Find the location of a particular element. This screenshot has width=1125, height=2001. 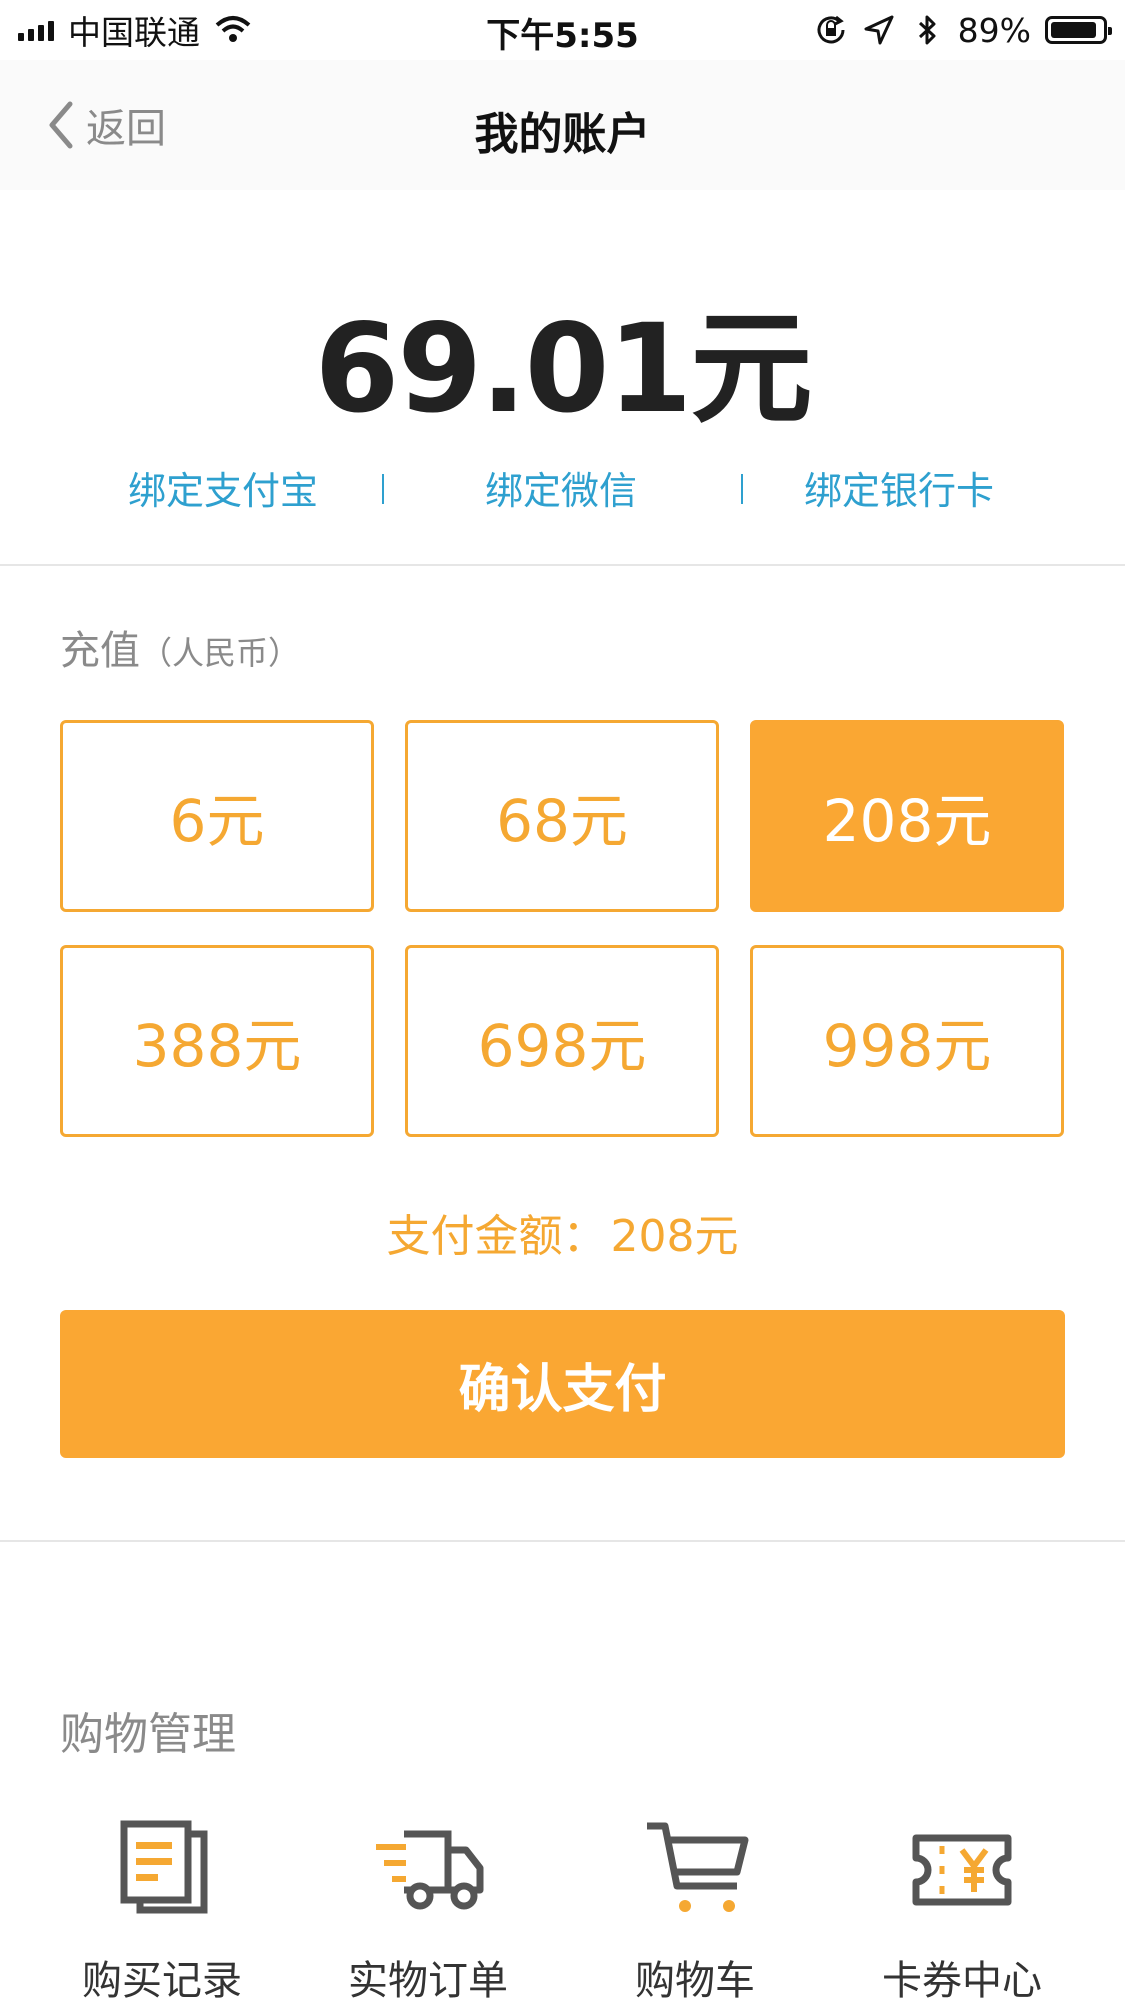

bind-payment-row: 绑定支付宝 绑定微信 绑定银行卡 is located at coordinates (562, 490).